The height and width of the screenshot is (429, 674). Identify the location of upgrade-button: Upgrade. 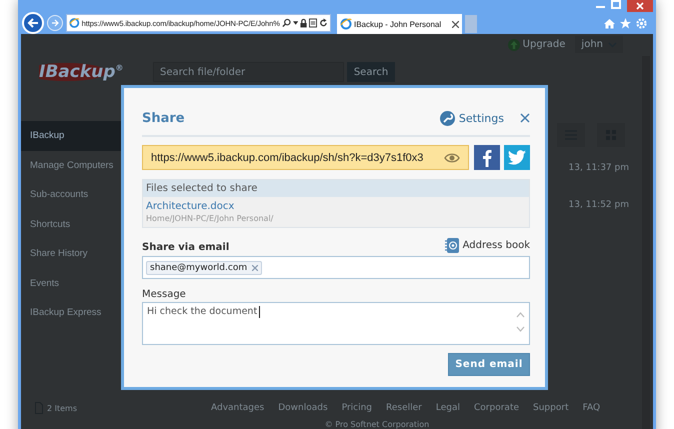
(537, 44).